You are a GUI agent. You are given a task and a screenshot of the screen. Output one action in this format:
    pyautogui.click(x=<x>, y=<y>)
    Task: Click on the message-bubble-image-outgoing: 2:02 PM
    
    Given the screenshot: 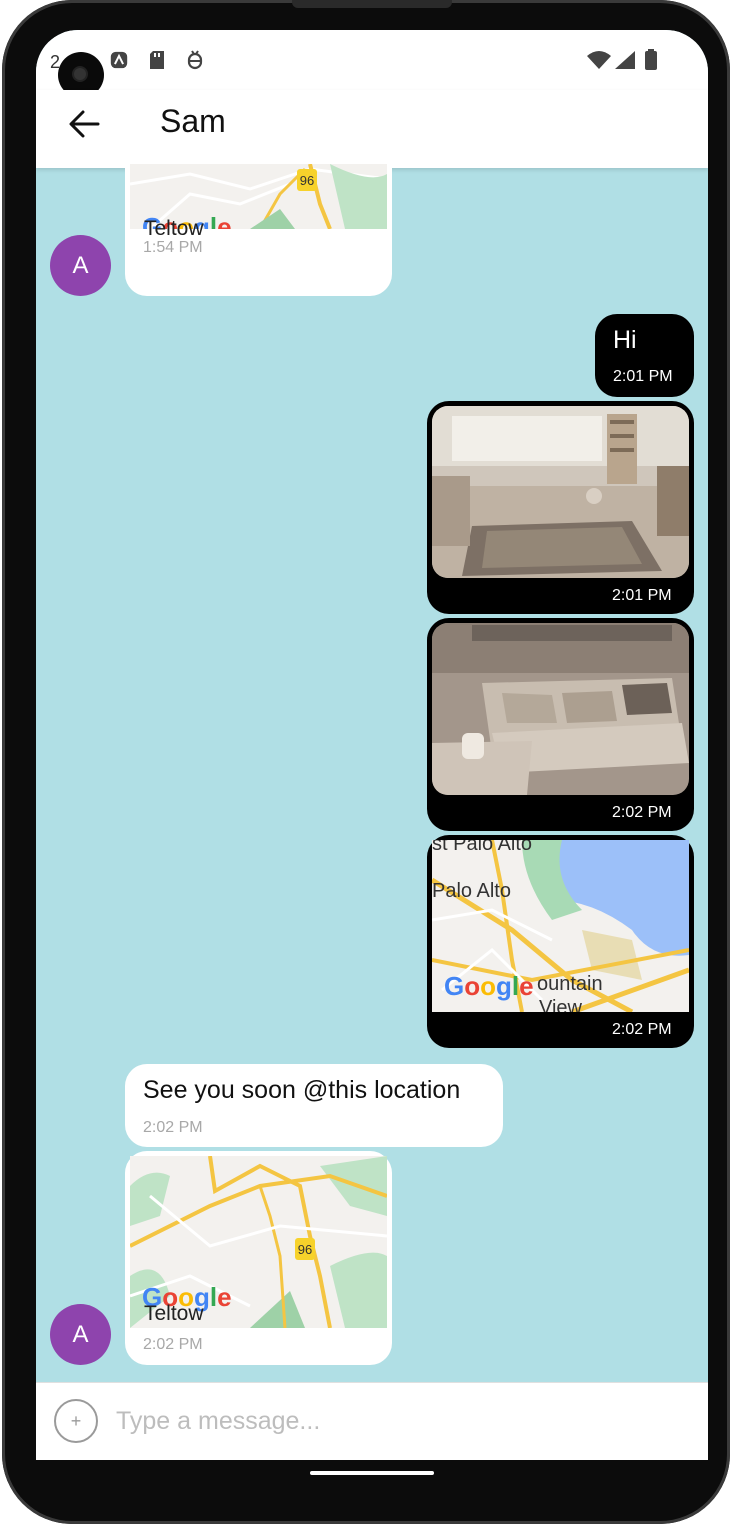 What is the action you would take?
    pyautogui.click(x=560, y=724)
    